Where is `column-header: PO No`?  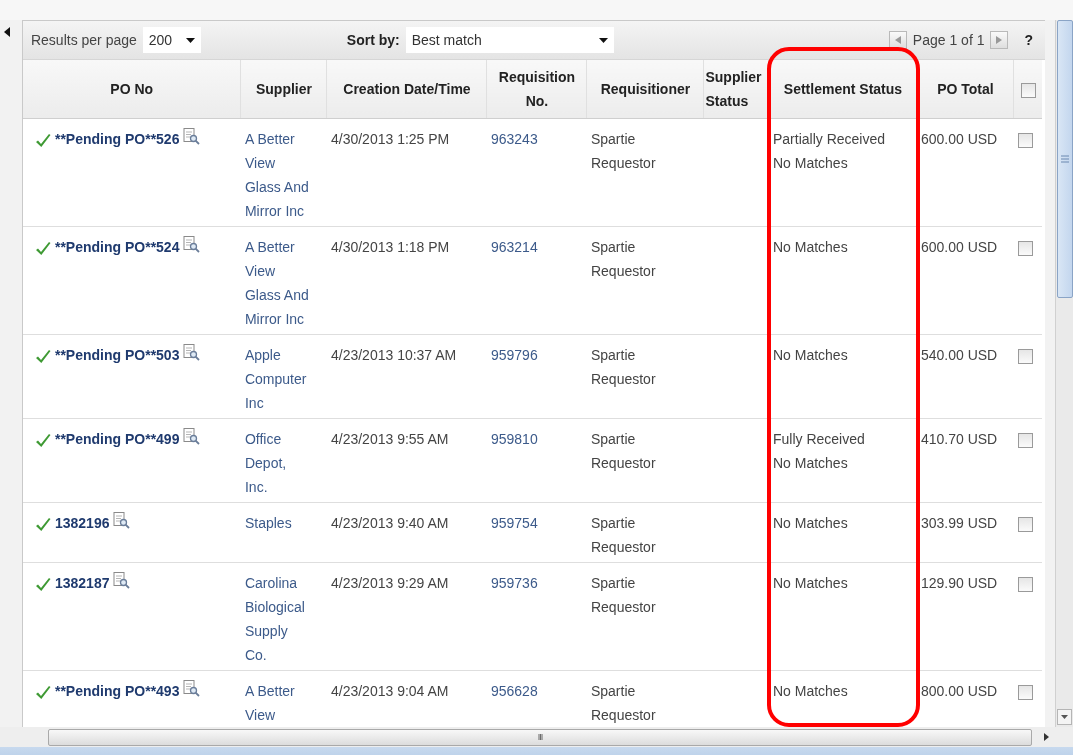
column-header: PO No is located at coordinates (131, 89).